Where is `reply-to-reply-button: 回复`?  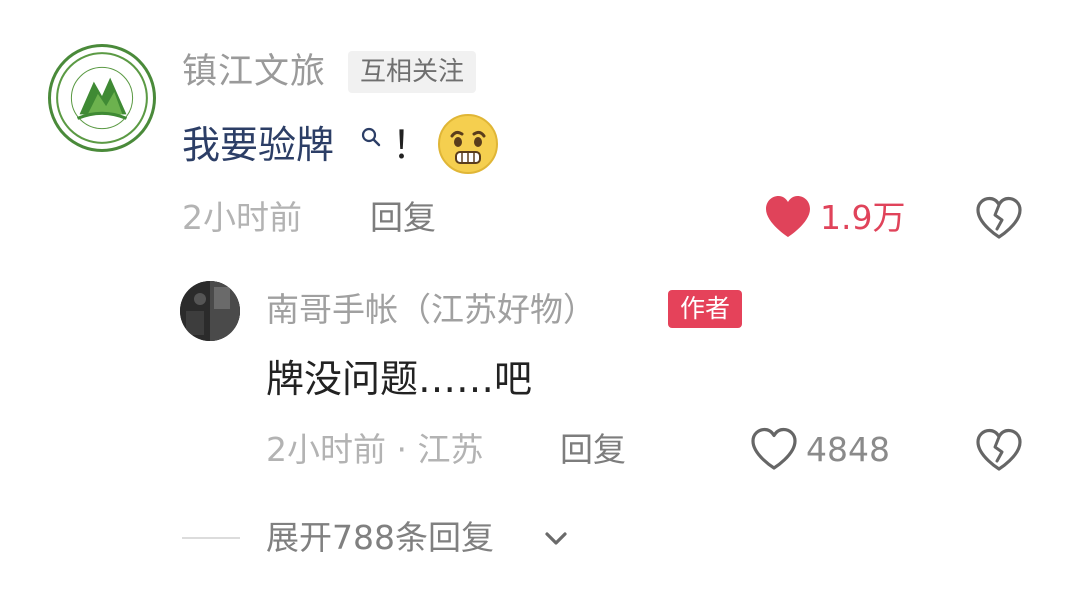
reply-to-reply-button: 回复 is located at coordinates (593, 450).